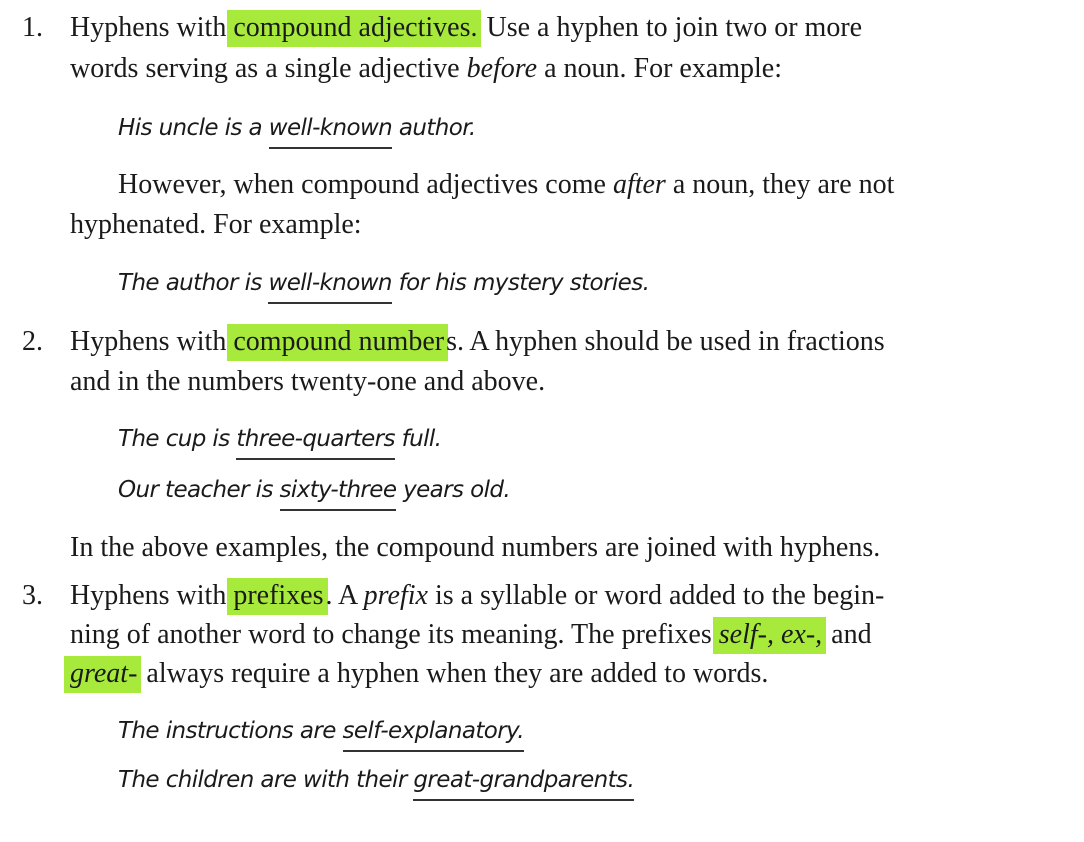 The height and width of the screenshot is (842, 1084). I want to click on example-self-explanatory: The instructions are self-explanatory., so click(321, 734).